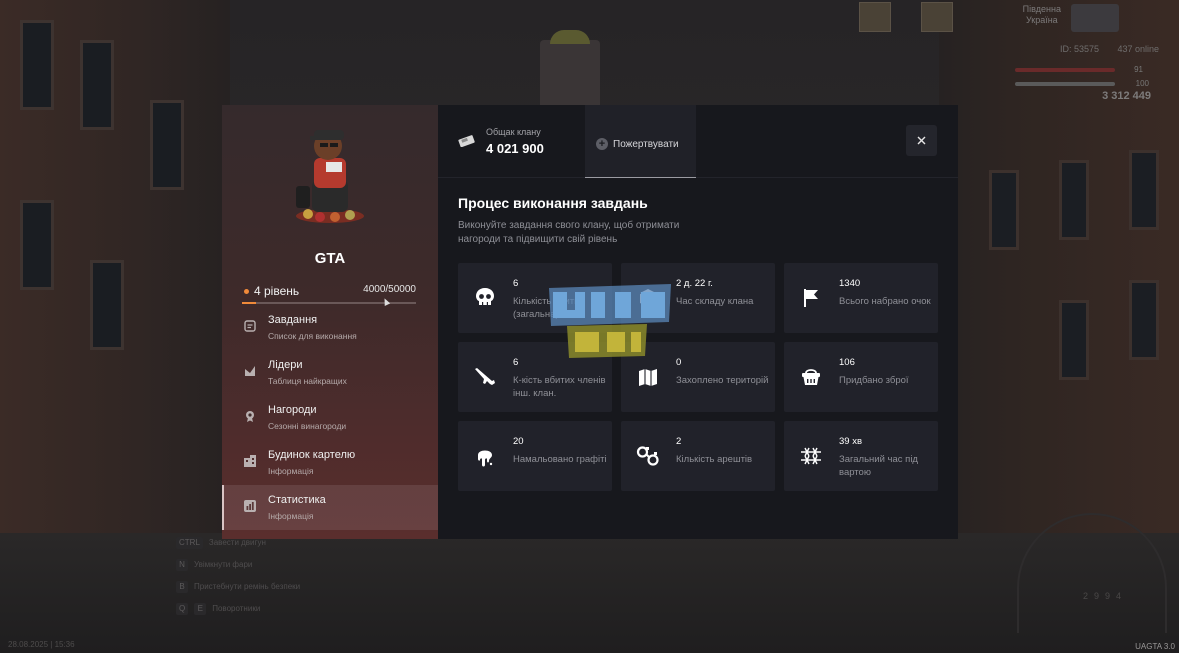  I want to click on donate-button: + Пожертвувати, so click(640, 141).